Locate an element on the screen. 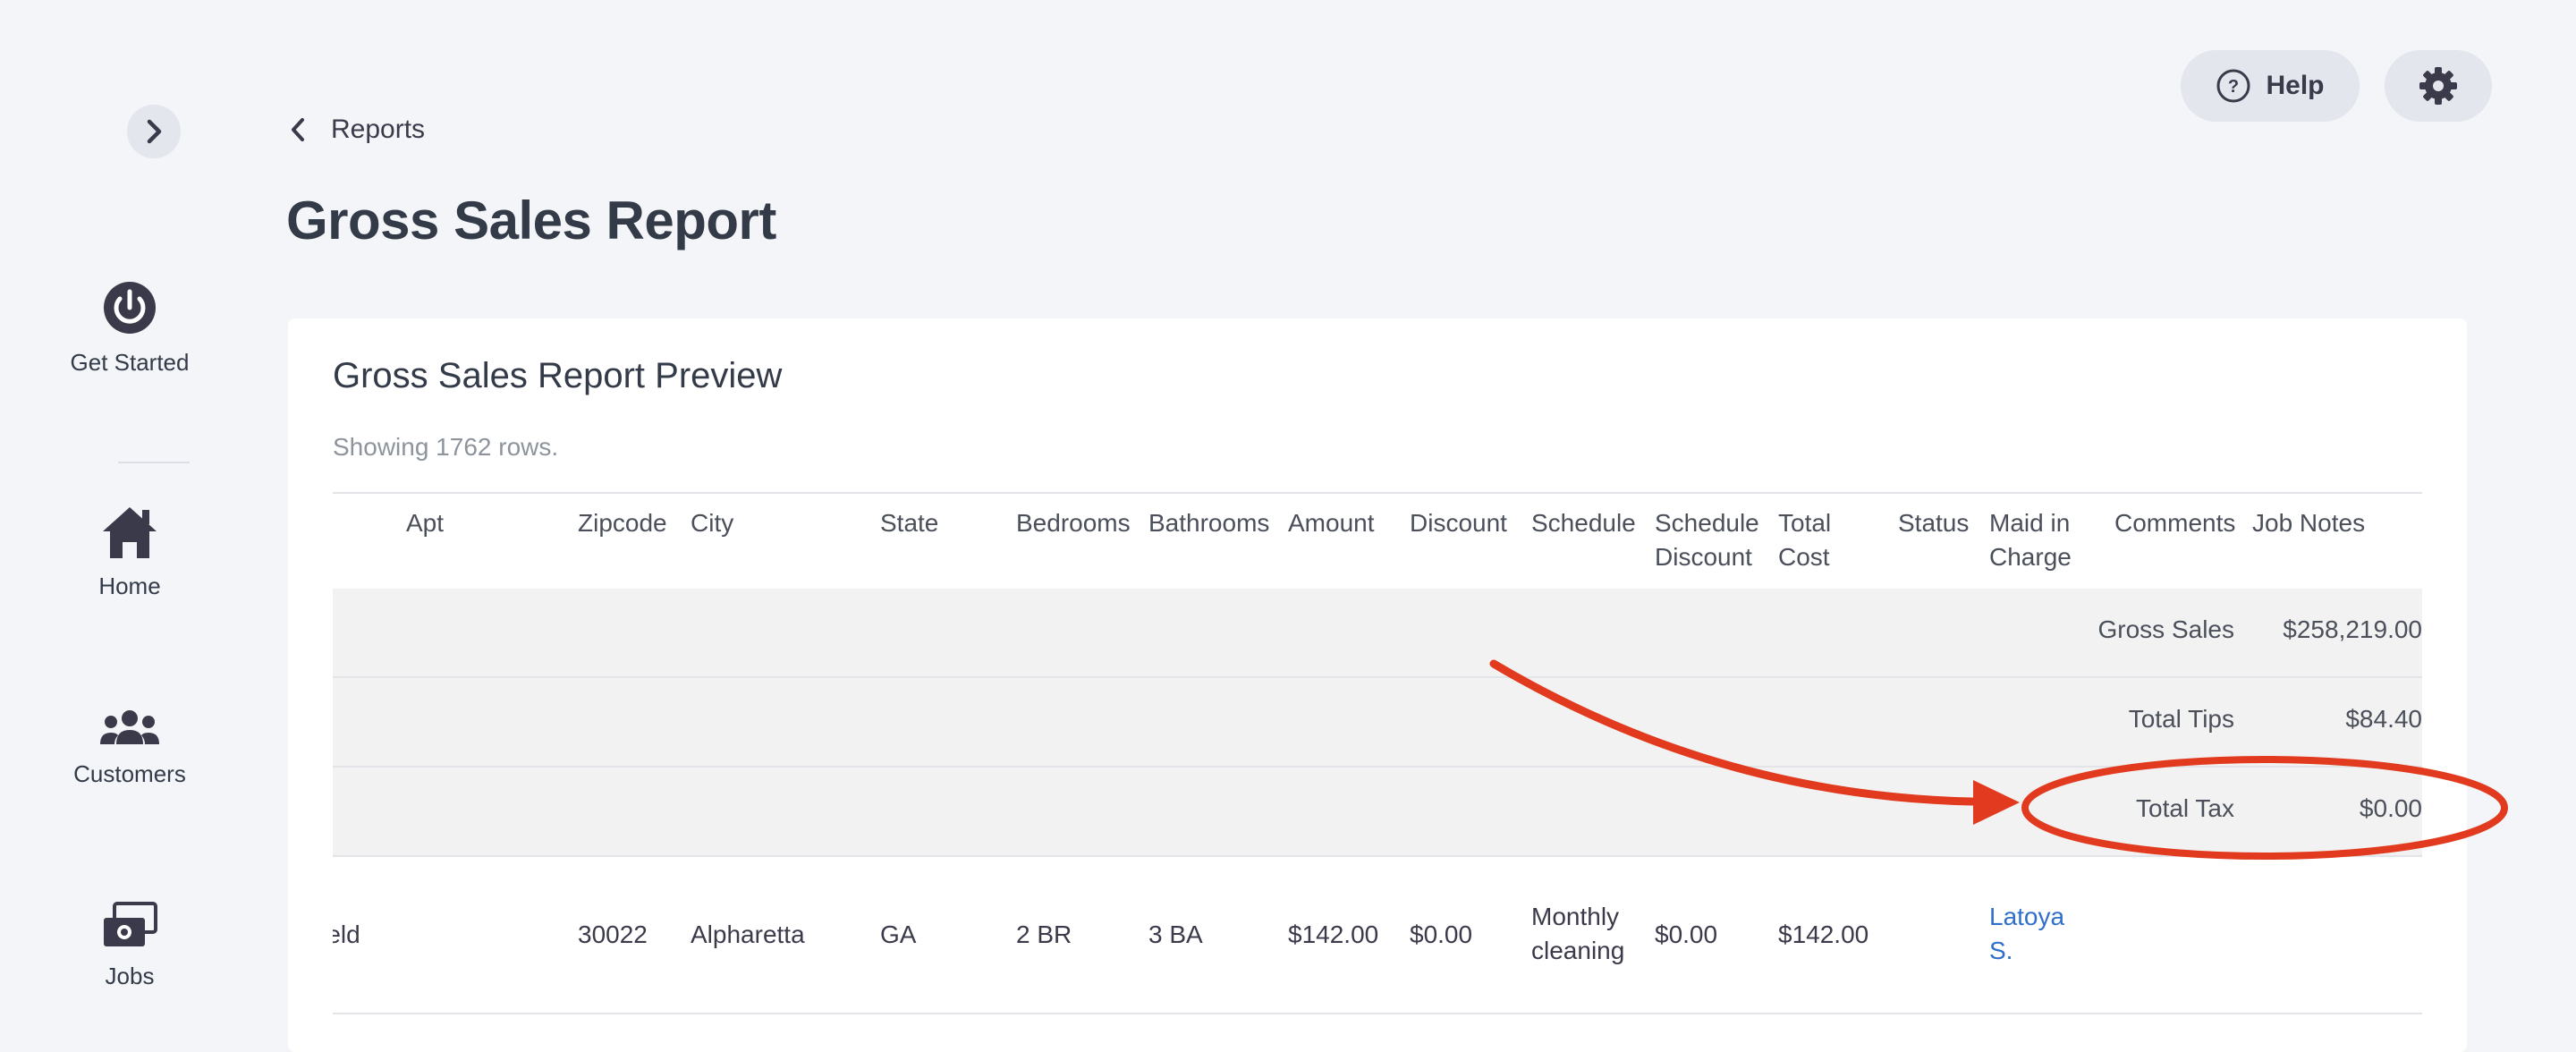  summary-row-total-tax: Total Tax $0.00 is located at coordinates (1377, 812).